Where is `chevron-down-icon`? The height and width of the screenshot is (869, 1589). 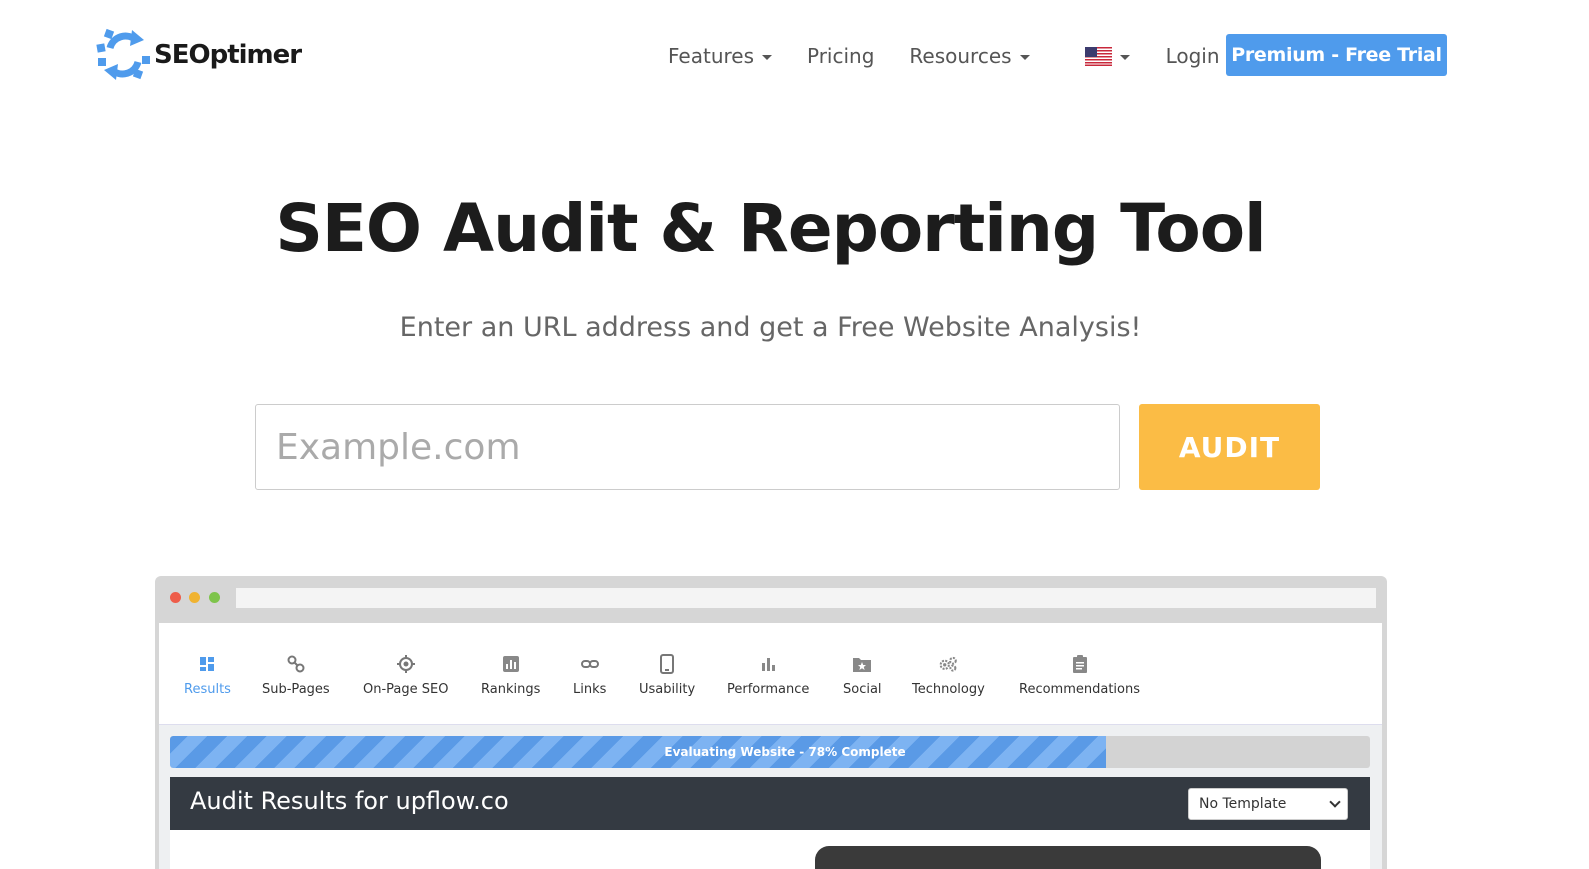
chevron-down-icon is located at coordinates (1335, 802).